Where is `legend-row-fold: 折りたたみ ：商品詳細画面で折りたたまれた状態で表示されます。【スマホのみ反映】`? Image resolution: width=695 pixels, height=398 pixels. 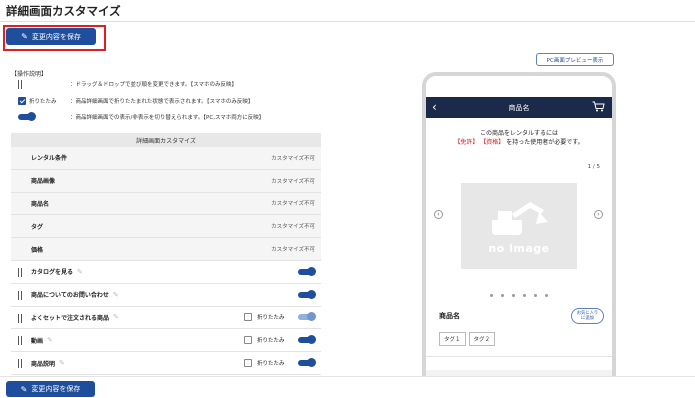 legend-row-fold: 折りたたみ ：商品詳細画面で折りたたまれた状態で表示されます。【スマホのみ反映】 is located at coordinates (135, 101).